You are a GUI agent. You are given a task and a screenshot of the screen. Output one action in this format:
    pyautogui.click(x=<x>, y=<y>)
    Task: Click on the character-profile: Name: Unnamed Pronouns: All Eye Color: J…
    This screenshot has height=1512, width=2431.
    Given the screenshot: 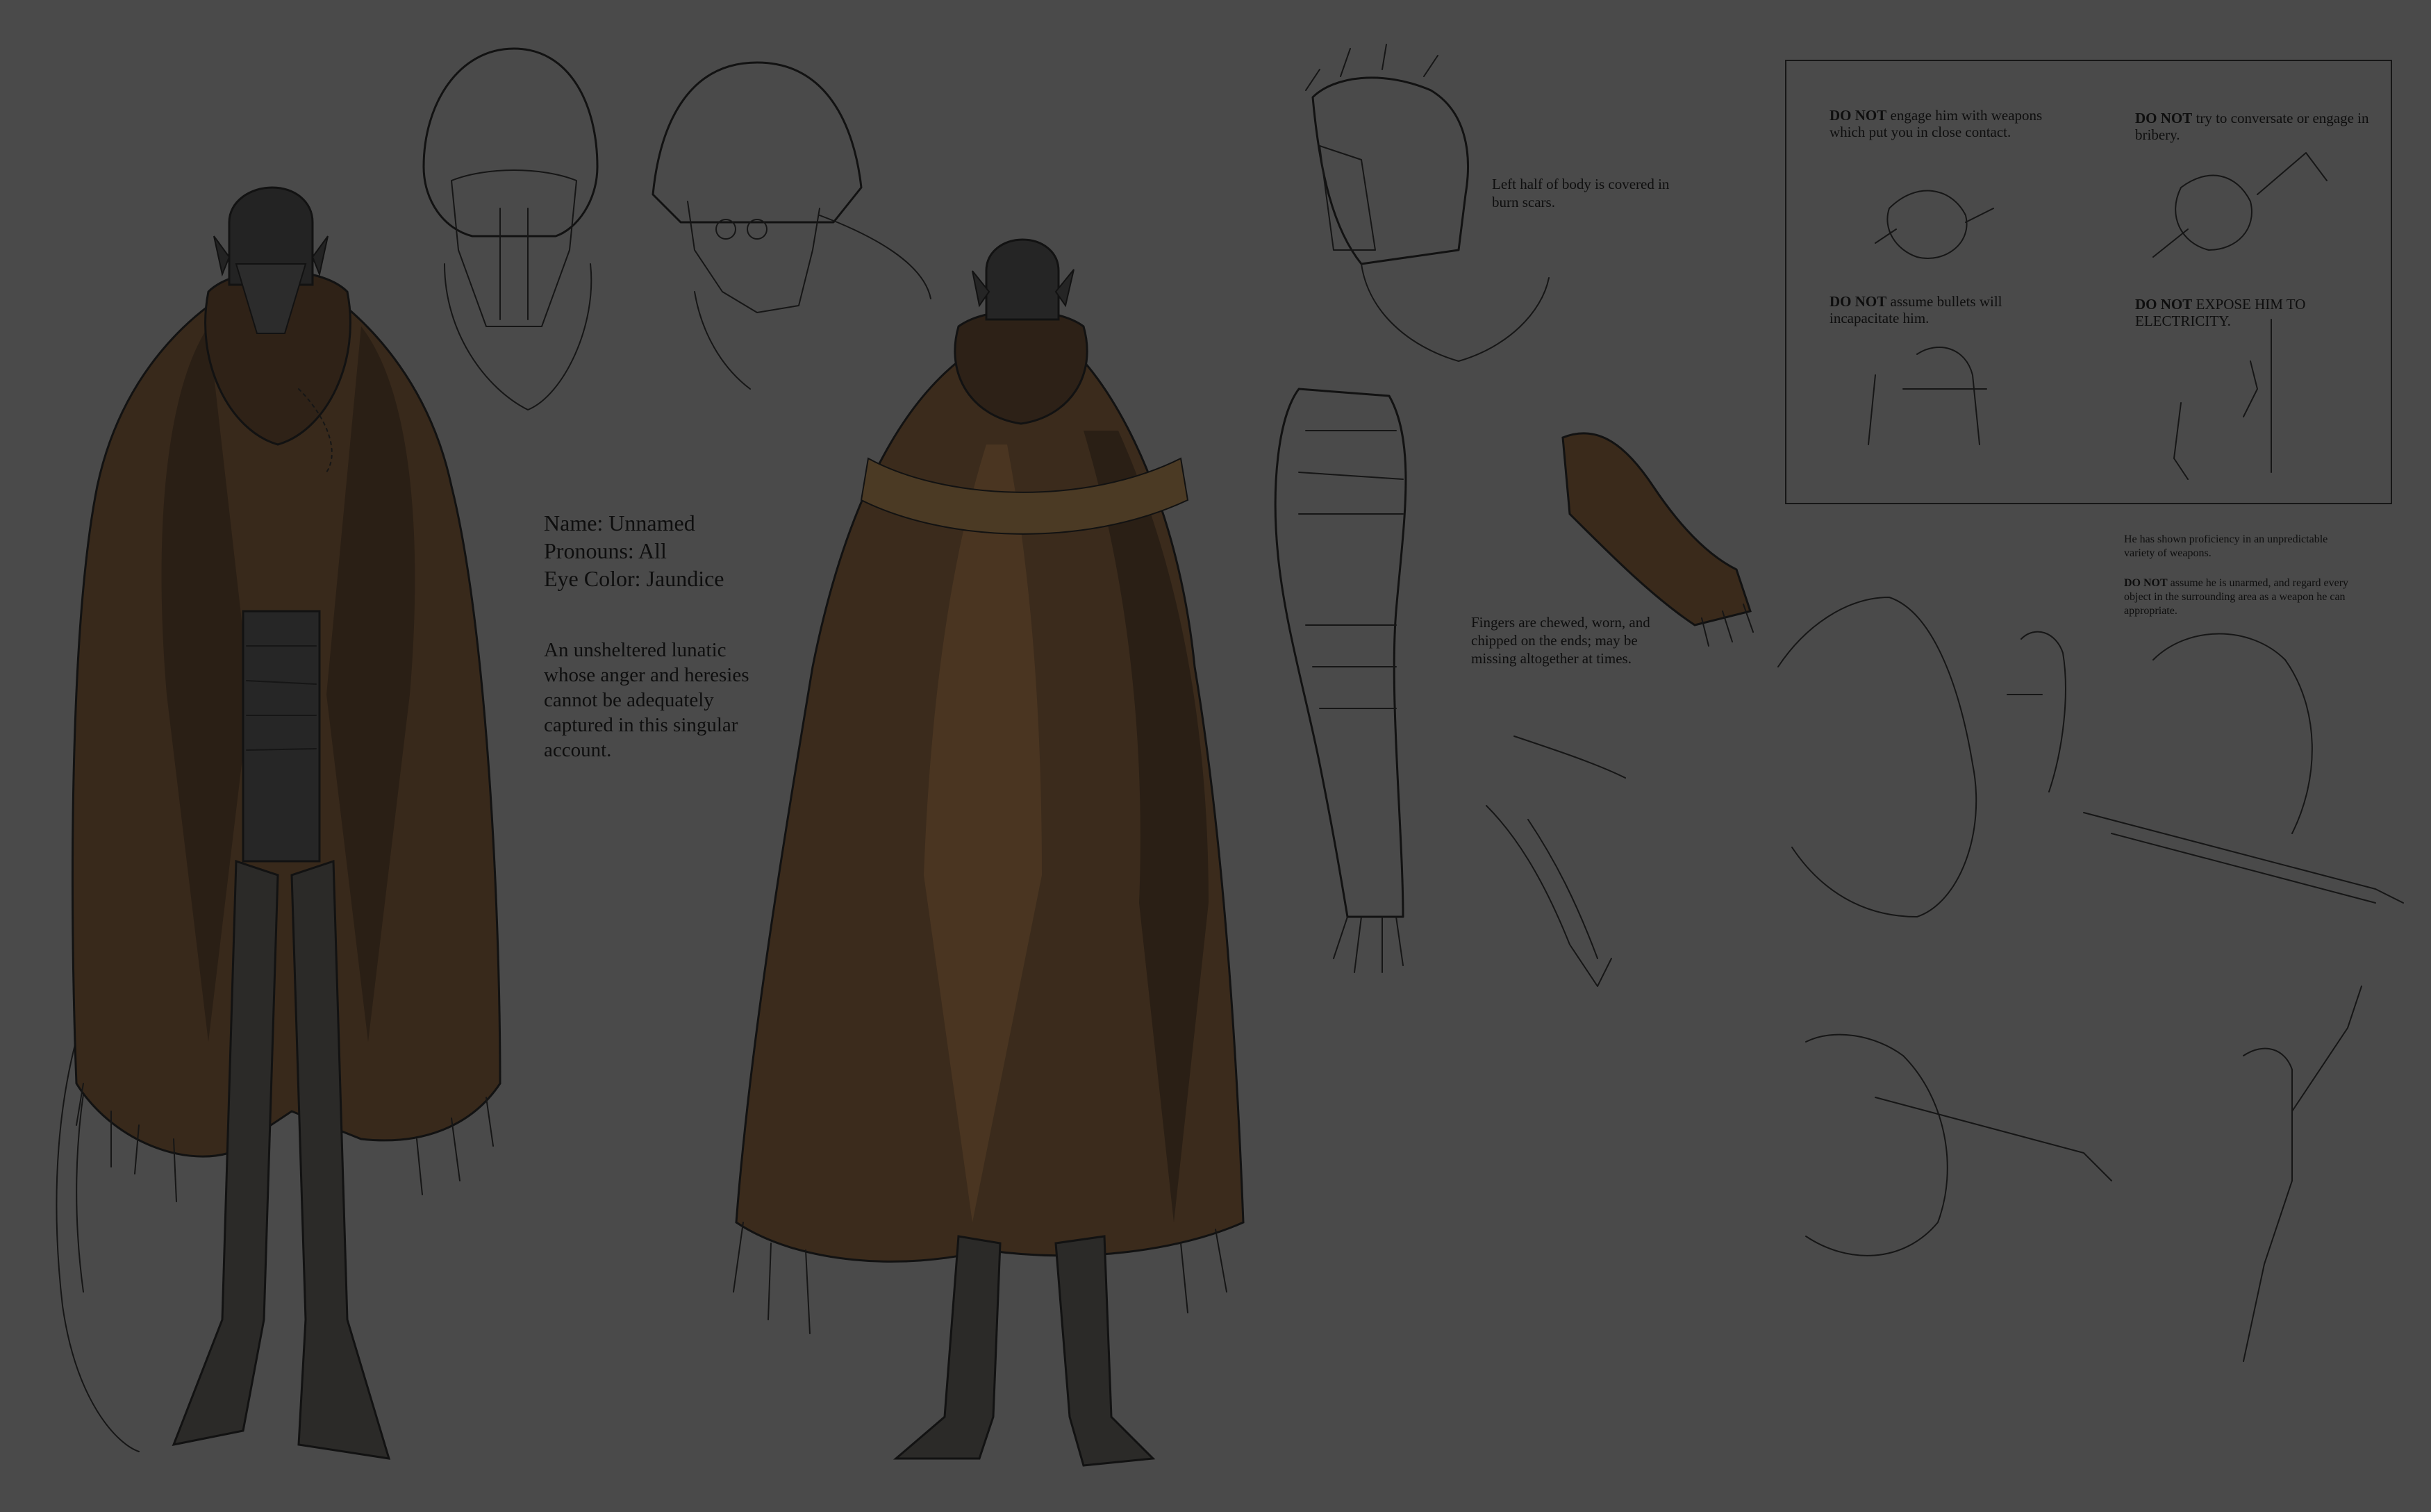 What is the action you would take?
    pyautogui.click(x=634, y=550)
    